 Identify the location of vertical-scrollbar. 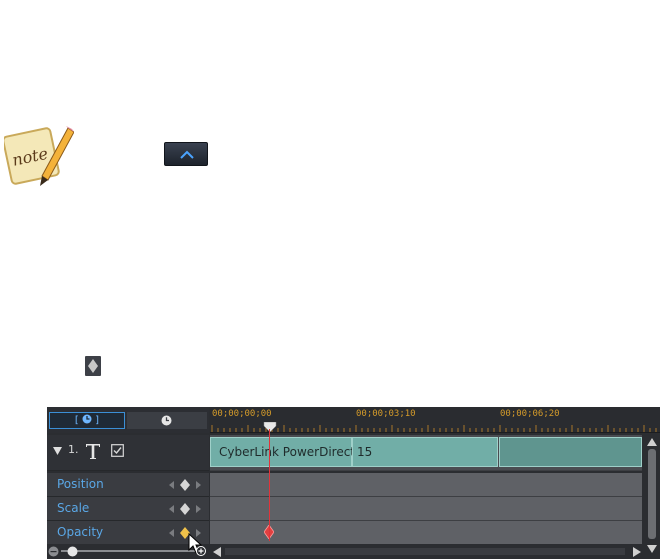
(652, 490).